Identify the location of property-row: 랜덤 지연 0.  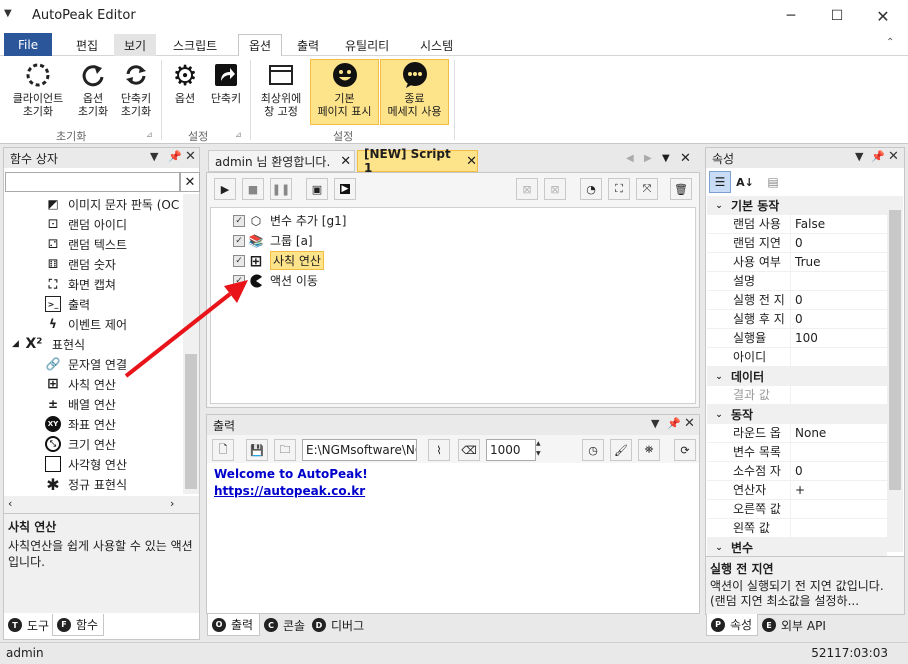
(797, 243).